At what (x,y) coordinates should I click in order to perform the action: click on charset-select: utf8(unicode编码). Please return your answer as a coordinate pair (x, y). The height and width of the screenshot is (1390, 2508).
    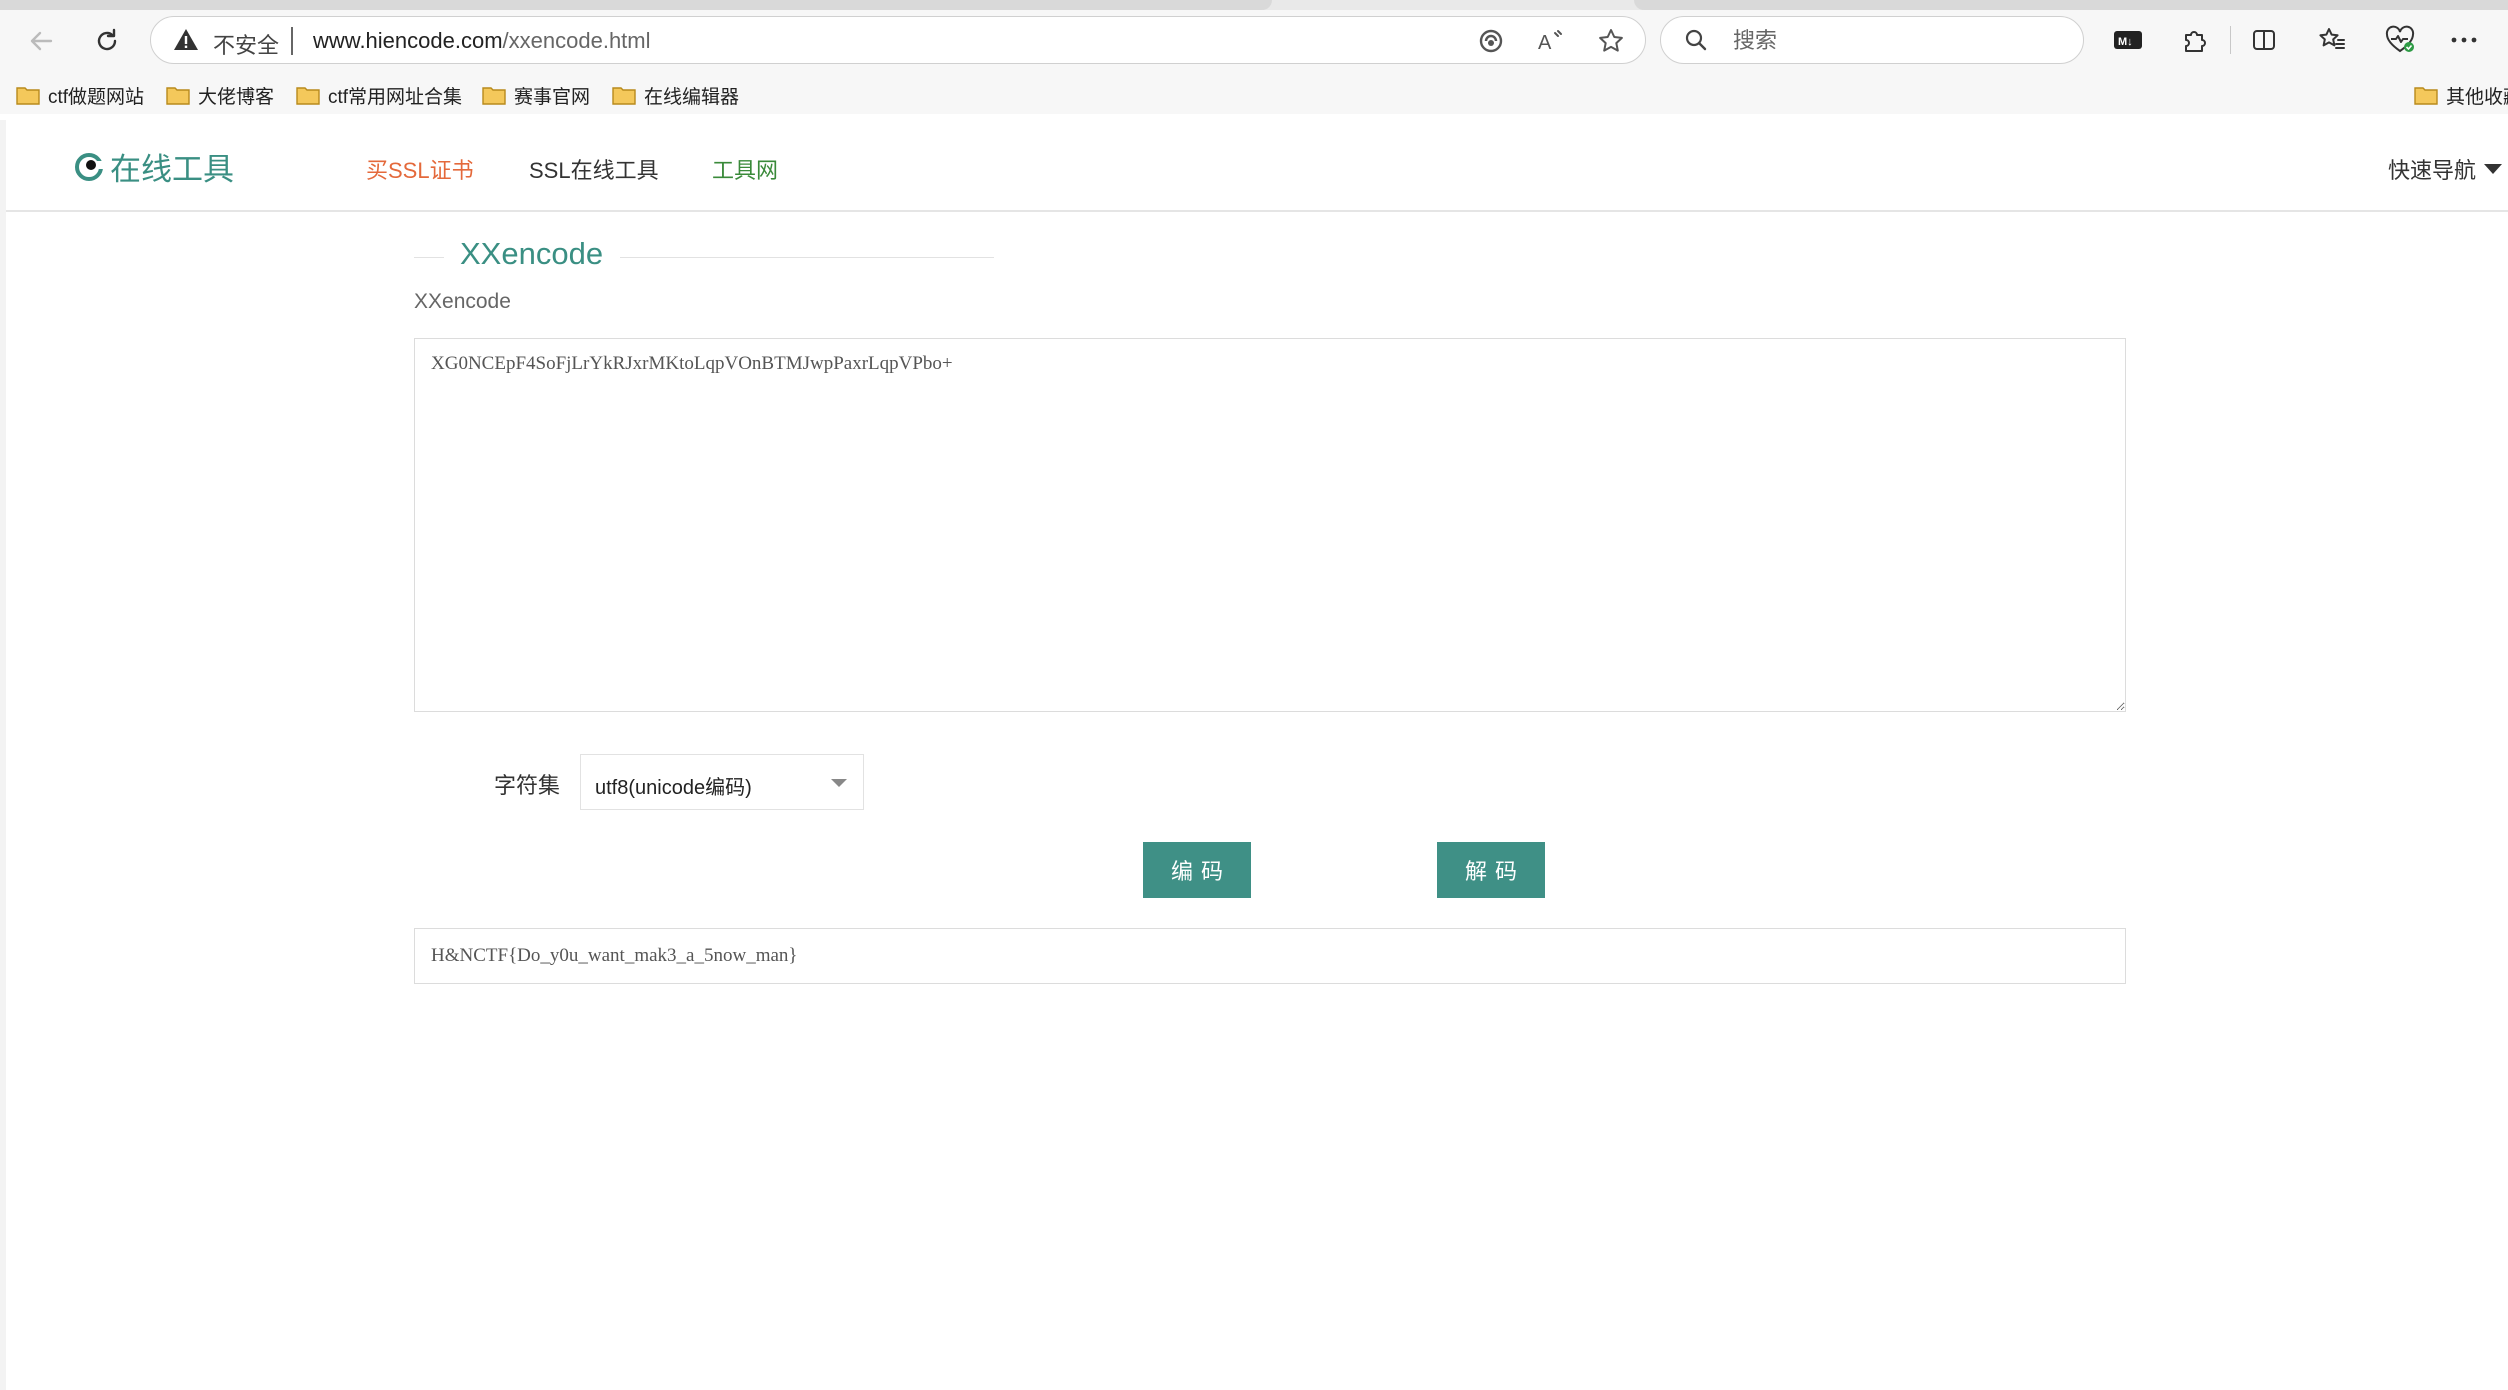
    Looking at the image, I should click on (722, 782).